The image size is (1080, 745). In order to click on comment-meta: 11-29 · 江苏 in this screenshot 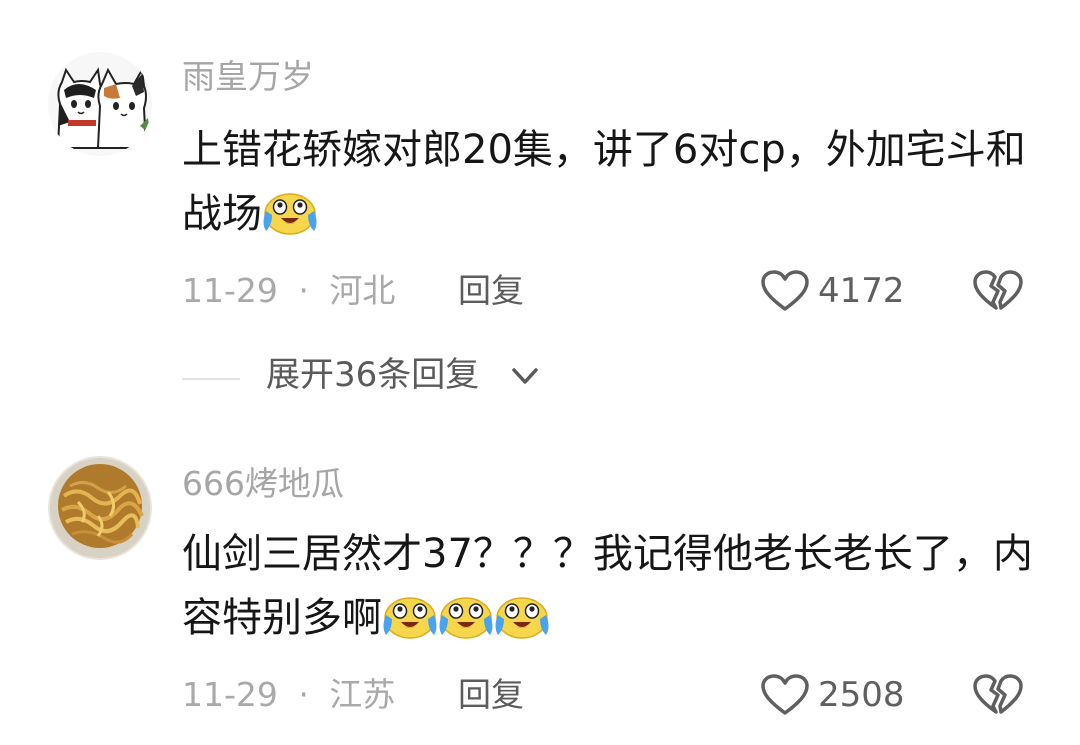, I will do `click(288, 694)`.